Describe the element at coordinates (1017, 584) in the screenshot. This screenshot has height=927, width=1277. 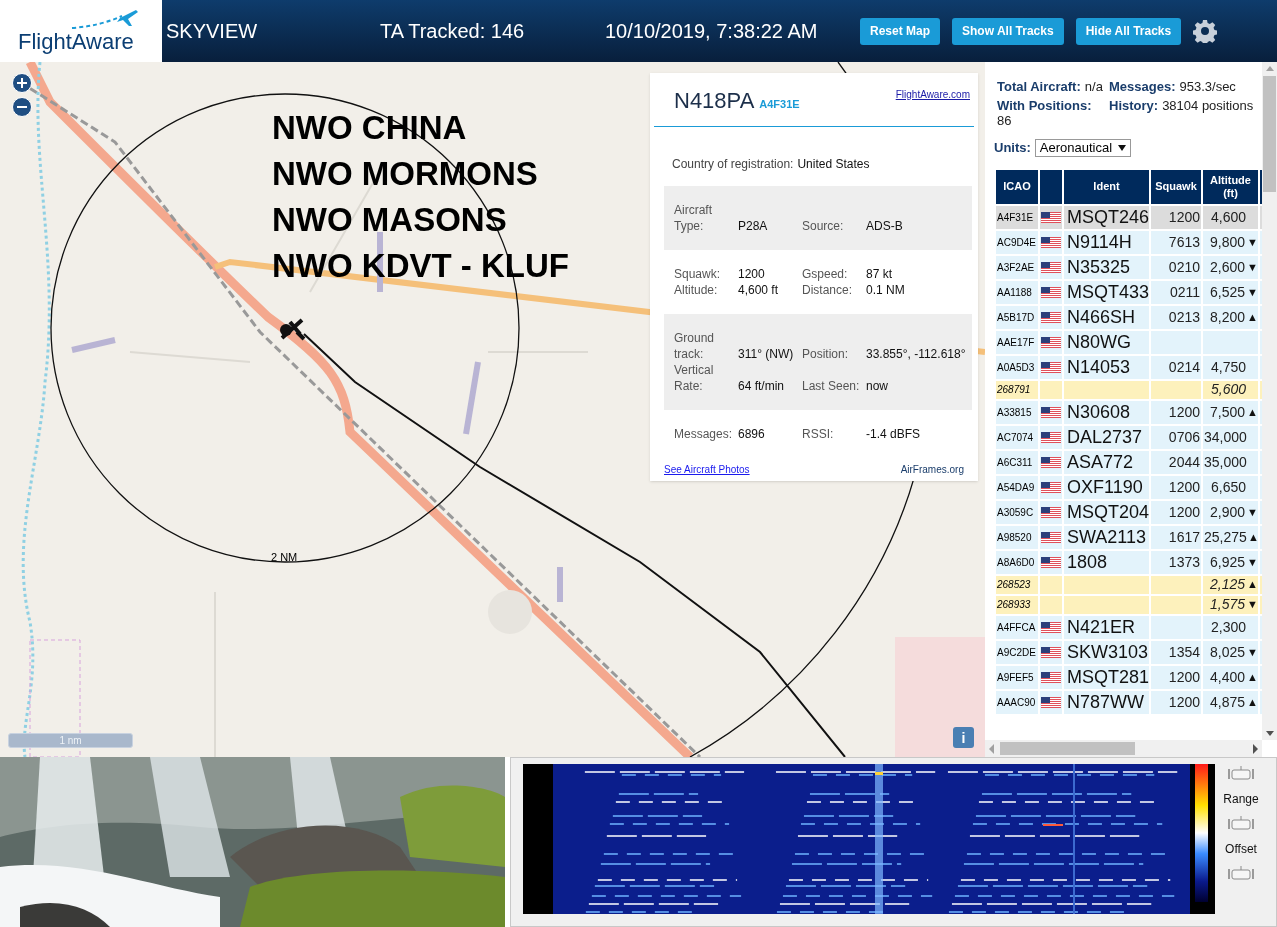
I see `table-cell: 268523` at that location.